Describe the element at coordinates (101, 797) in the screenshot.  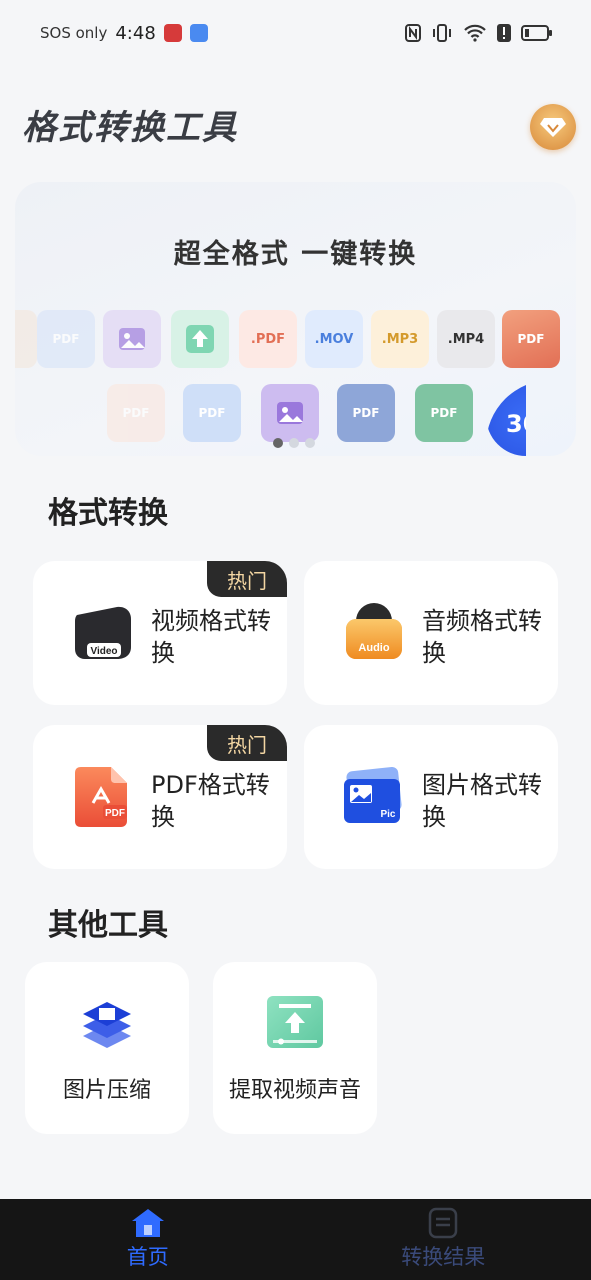
I see `pdf-icon: PDF` at that location.